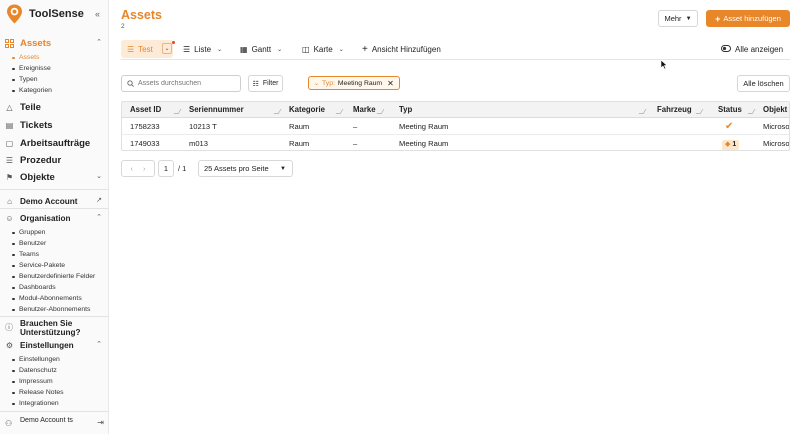 The image size is (800, 434). Describe the element at coordinates (355, 143) in the screenshot. I see `cell-brand: –` at that location.